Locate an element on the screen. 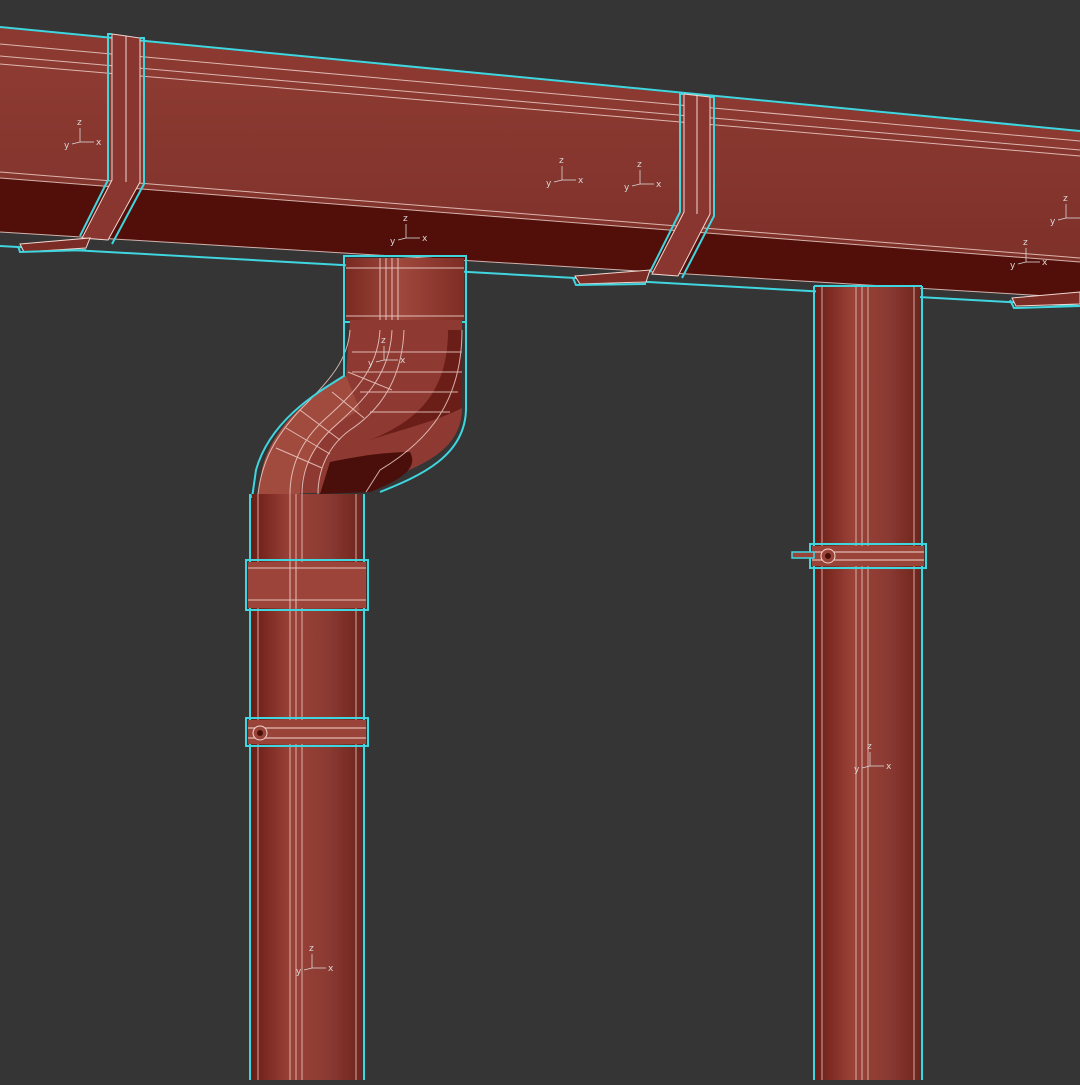 The width and height of the screenshot is (1080, 1085). downpipe-socket is located at coordinates (307, 585).